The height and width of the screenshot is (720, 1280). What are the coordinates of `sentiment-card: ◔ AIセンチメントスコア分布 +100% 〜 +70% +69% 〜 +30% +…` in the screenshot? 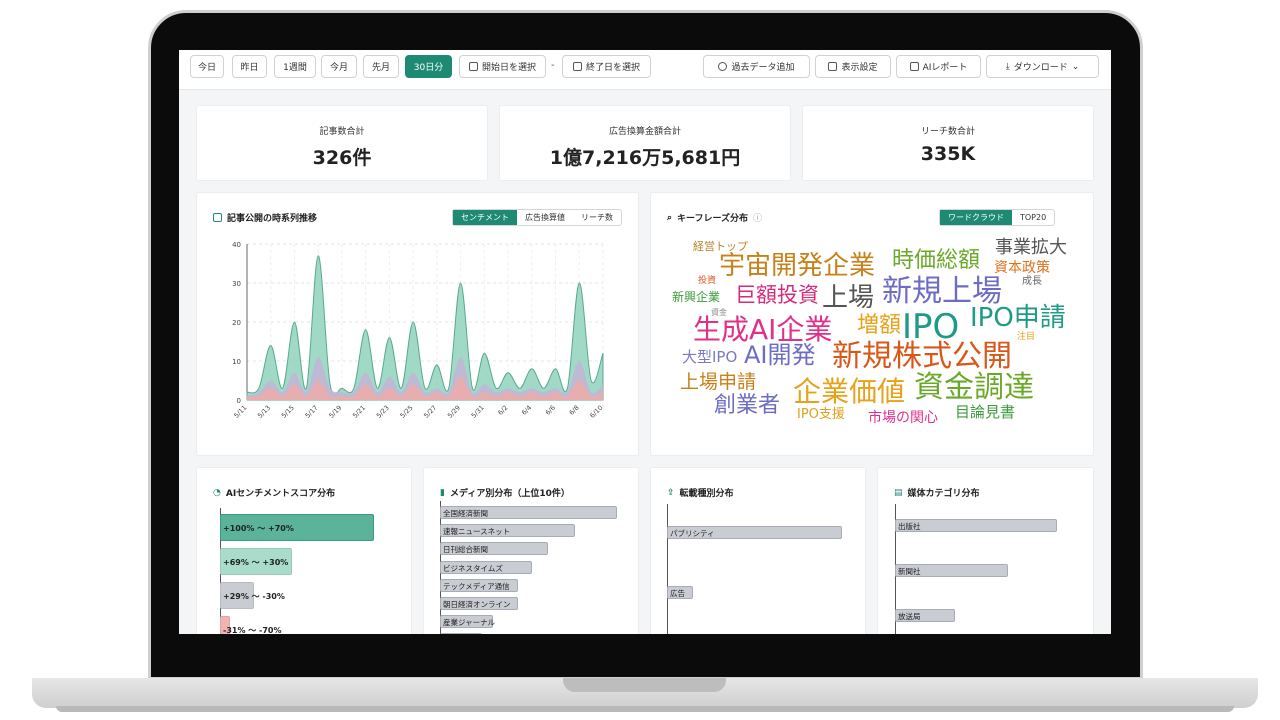 It's located at (304, 550).